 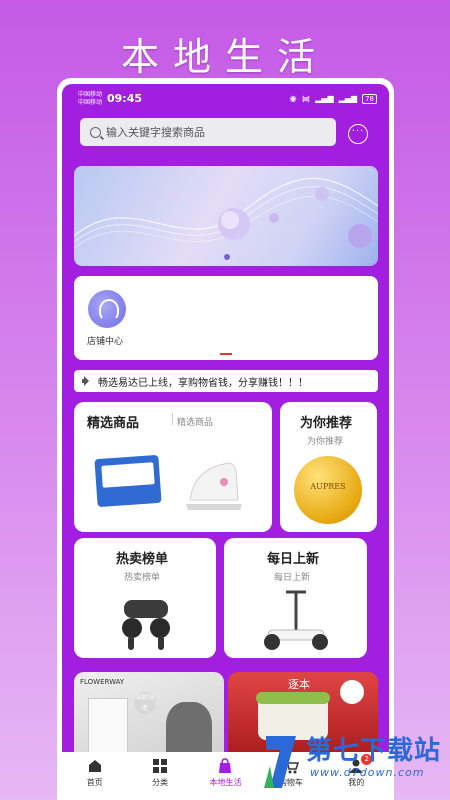 I want to click on carrier-info: 中国移动 中国移动, so click(x=90, y=99).